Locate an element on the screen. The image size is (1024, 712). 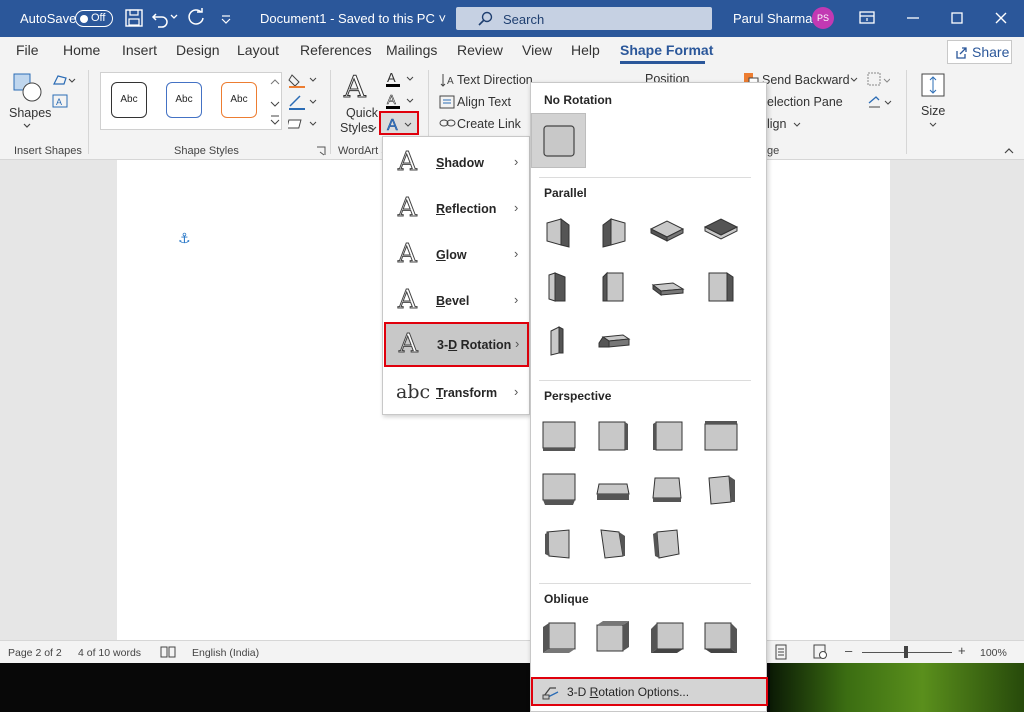
zoom-out-icon: – is located at coordinates (848, 650).